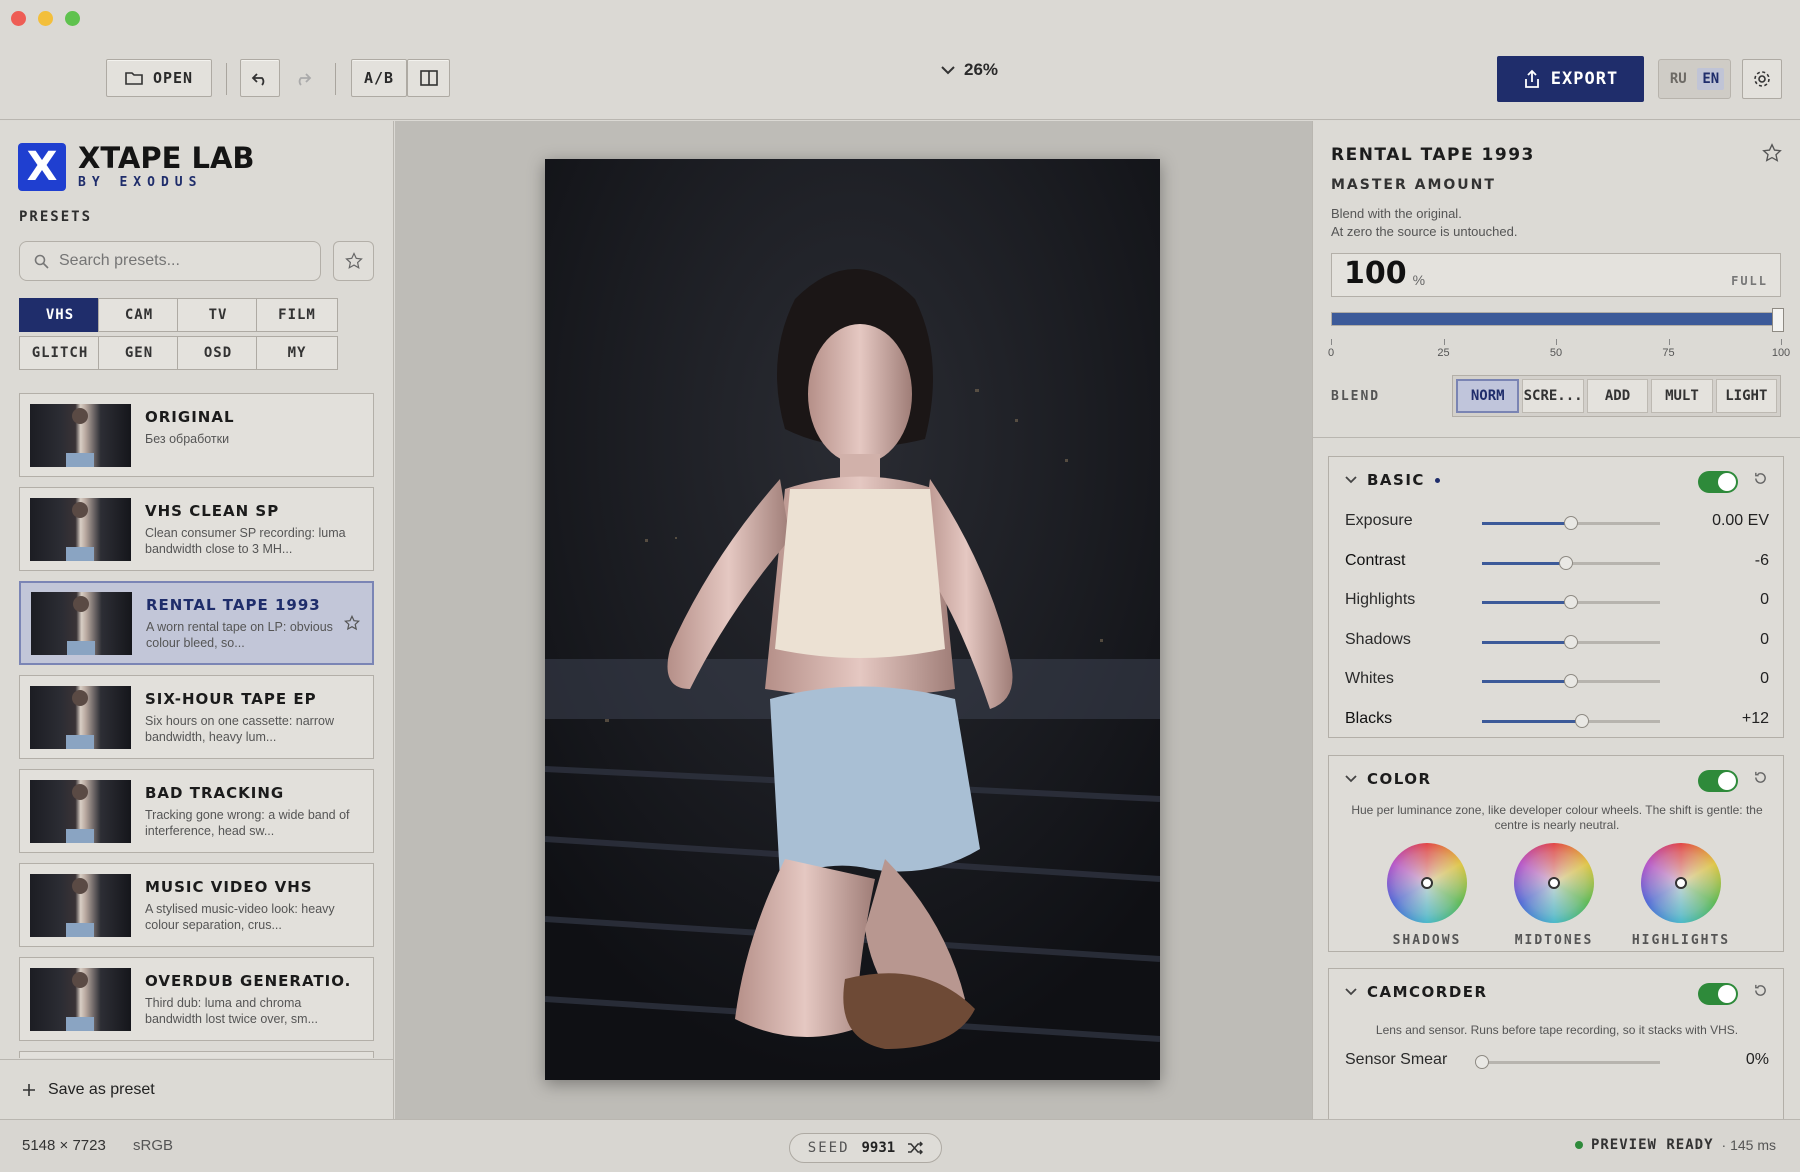 The width and height of the screenshot is (1800, 1172). What do you see at coordinates (1392, 480) in the screenshot?
I see `basic-panel-header: BASIC` at bounding box center [1392, 480].